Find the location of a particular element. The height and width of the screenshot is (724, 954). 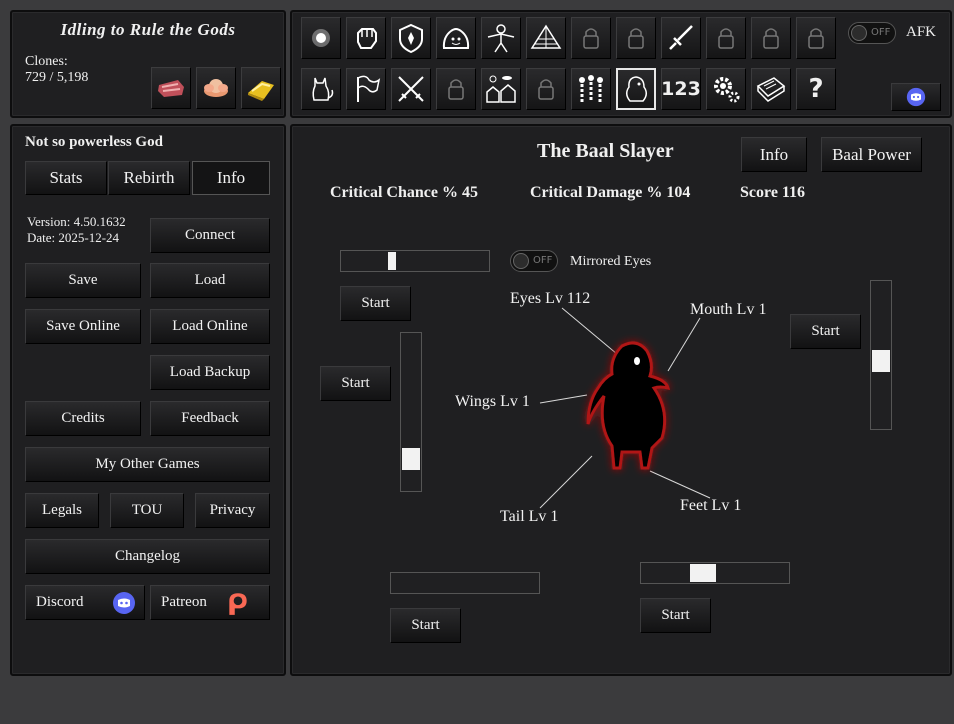

changelog-button: Changelog is located at coordinates (147, 556).